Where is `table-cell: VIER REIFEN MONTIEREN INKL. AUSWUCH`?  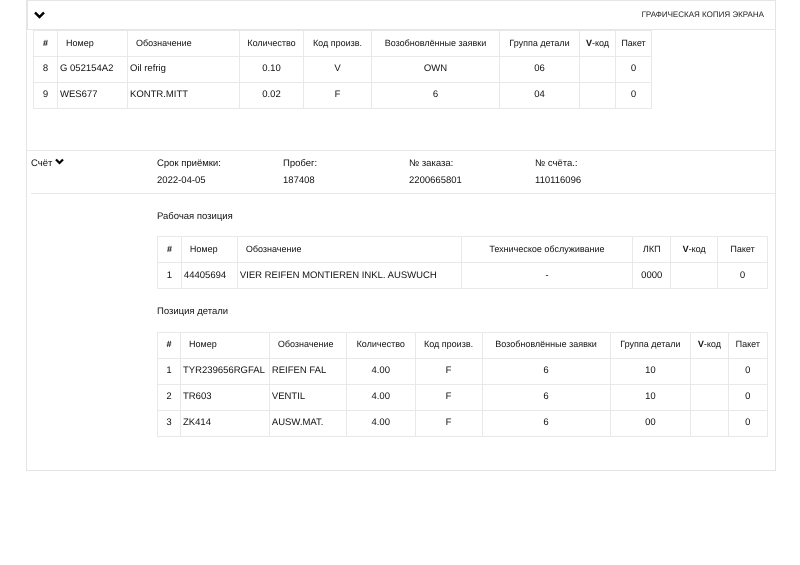 table-cell: VIER REIFEN MONTIEREN INKL. AUSWUCH is located at coordinates (349, 275).